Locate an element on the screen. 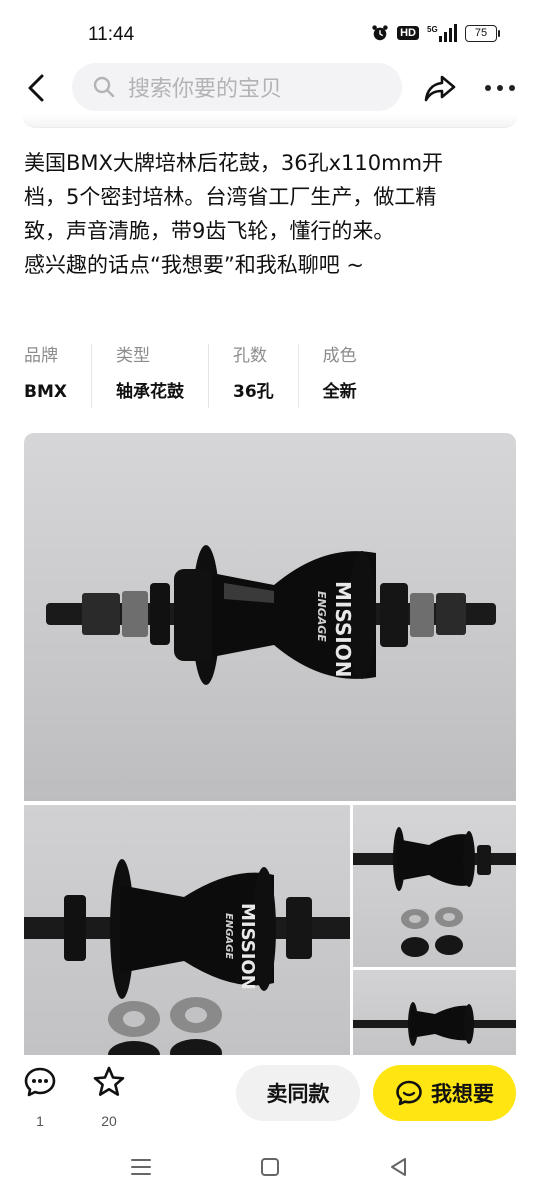  hd-icon: HD is located at coordinates (408, 33).